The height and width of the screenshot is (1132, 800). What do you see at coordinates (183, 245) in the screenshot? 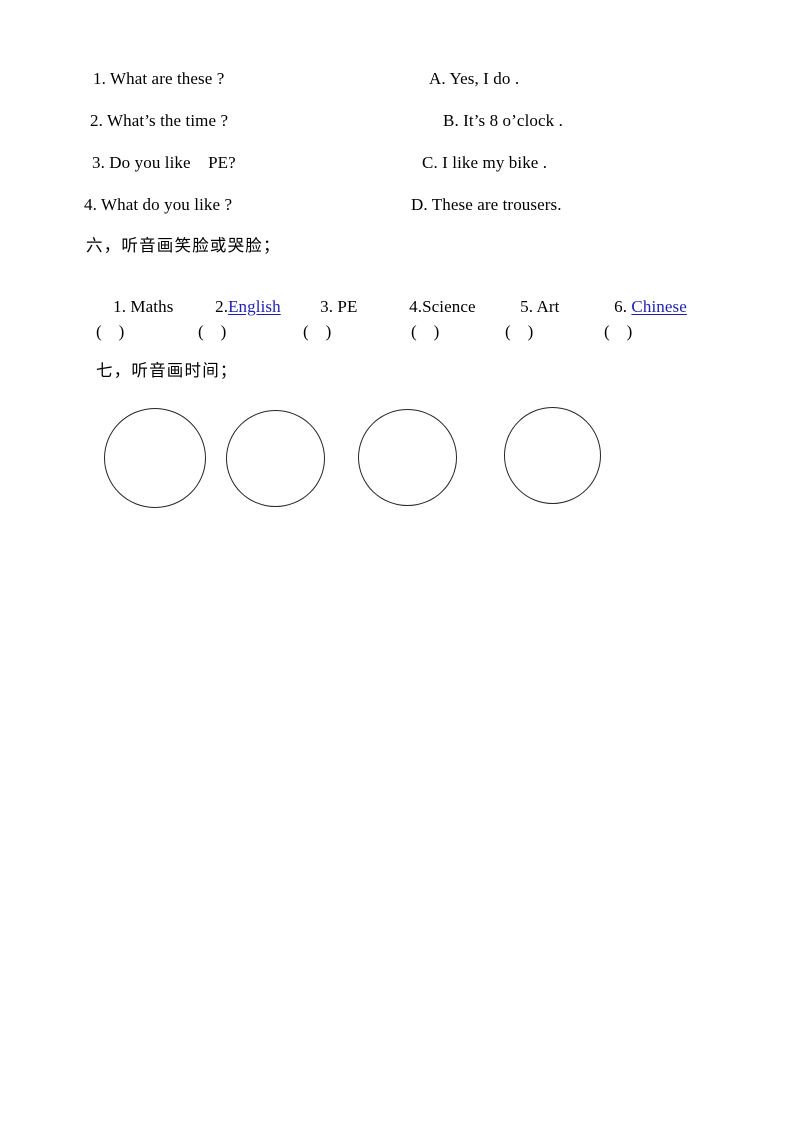
I see `section-six-heading: 六，听音画笑脸或哭脸；` at bounding box center [183, 245].